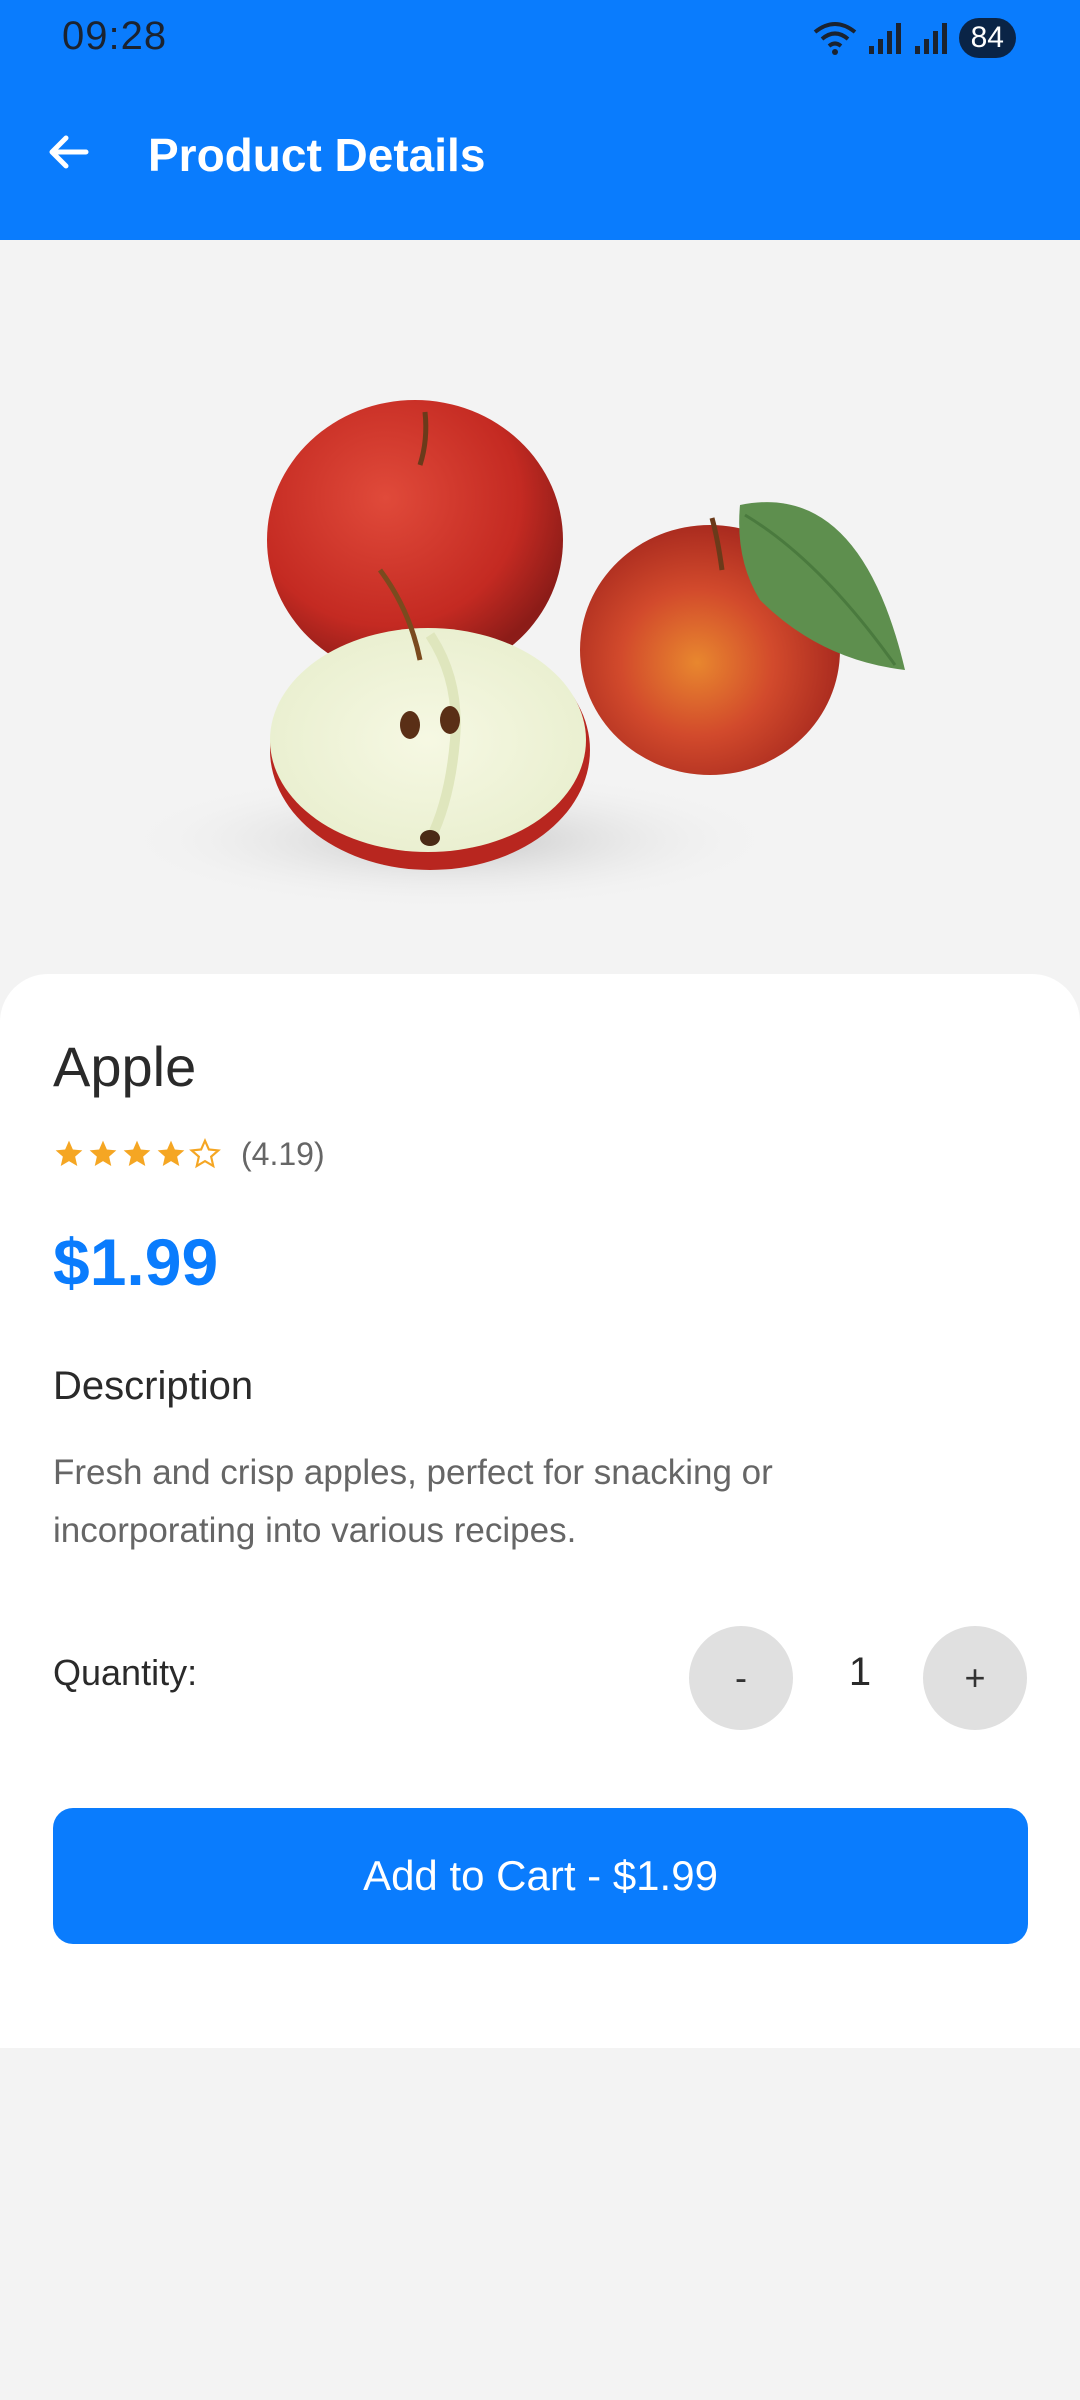 Image resolution: width=1080 pixels, height=2400 pixels. I want to click on app-bar: 09:28 84 Product Details, so click(540, 120).